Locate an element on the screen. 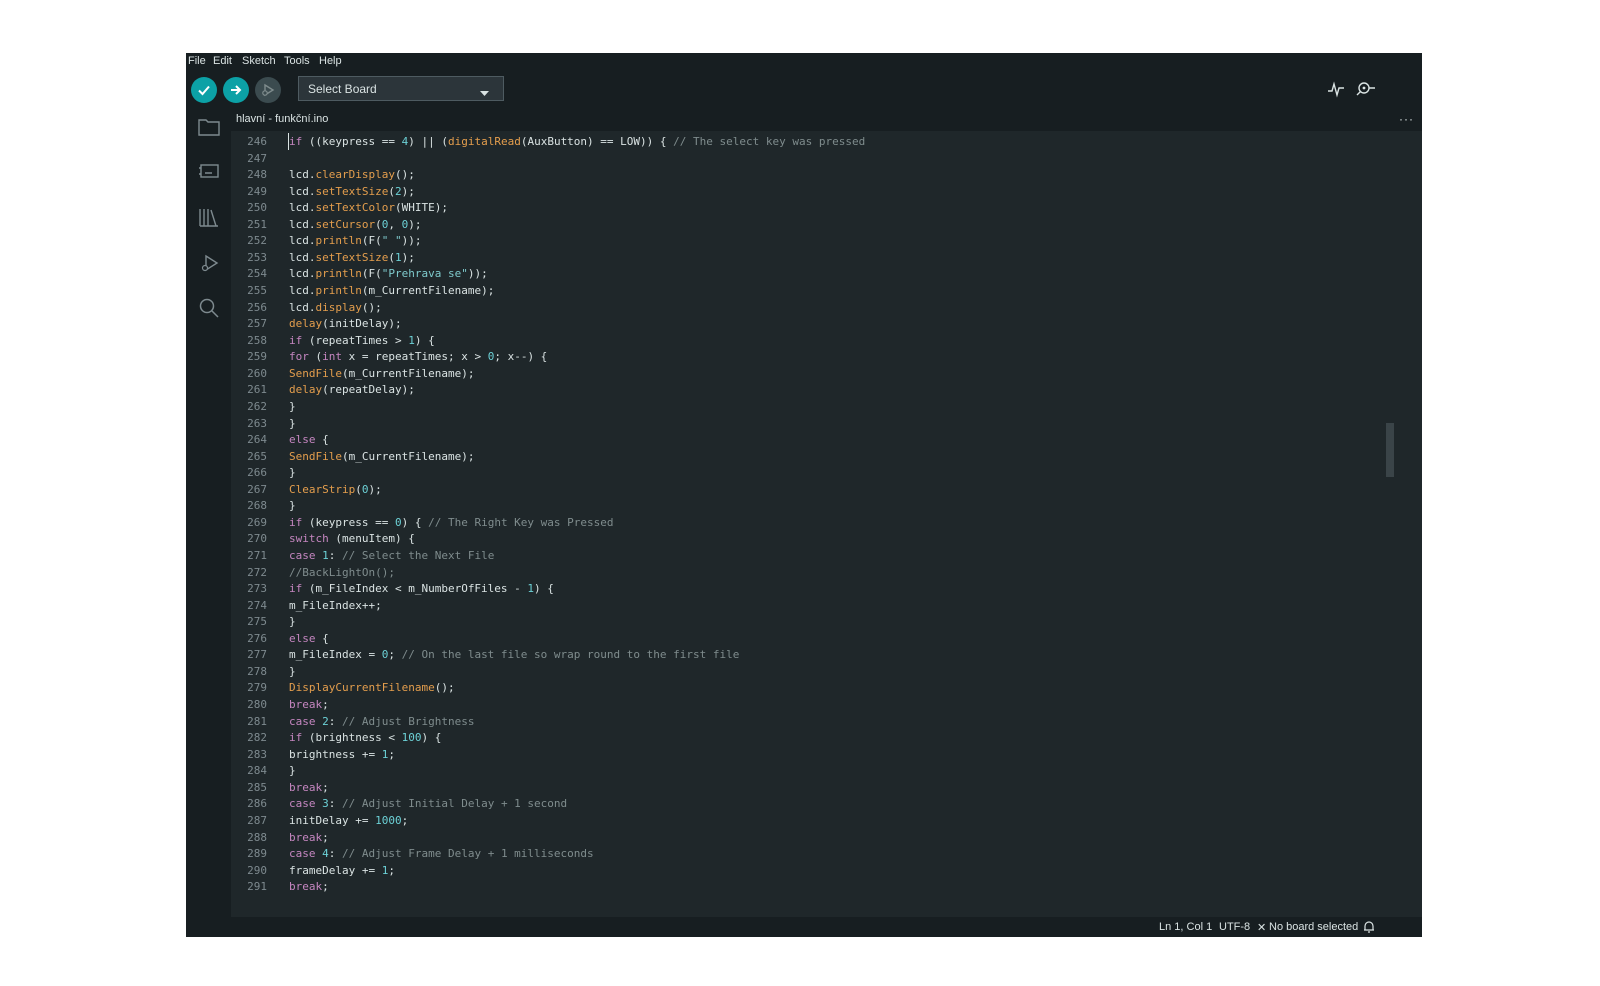 This screenshot has height=986, width=1600. menu-edit: Edit is located at coordinates (222, 61).